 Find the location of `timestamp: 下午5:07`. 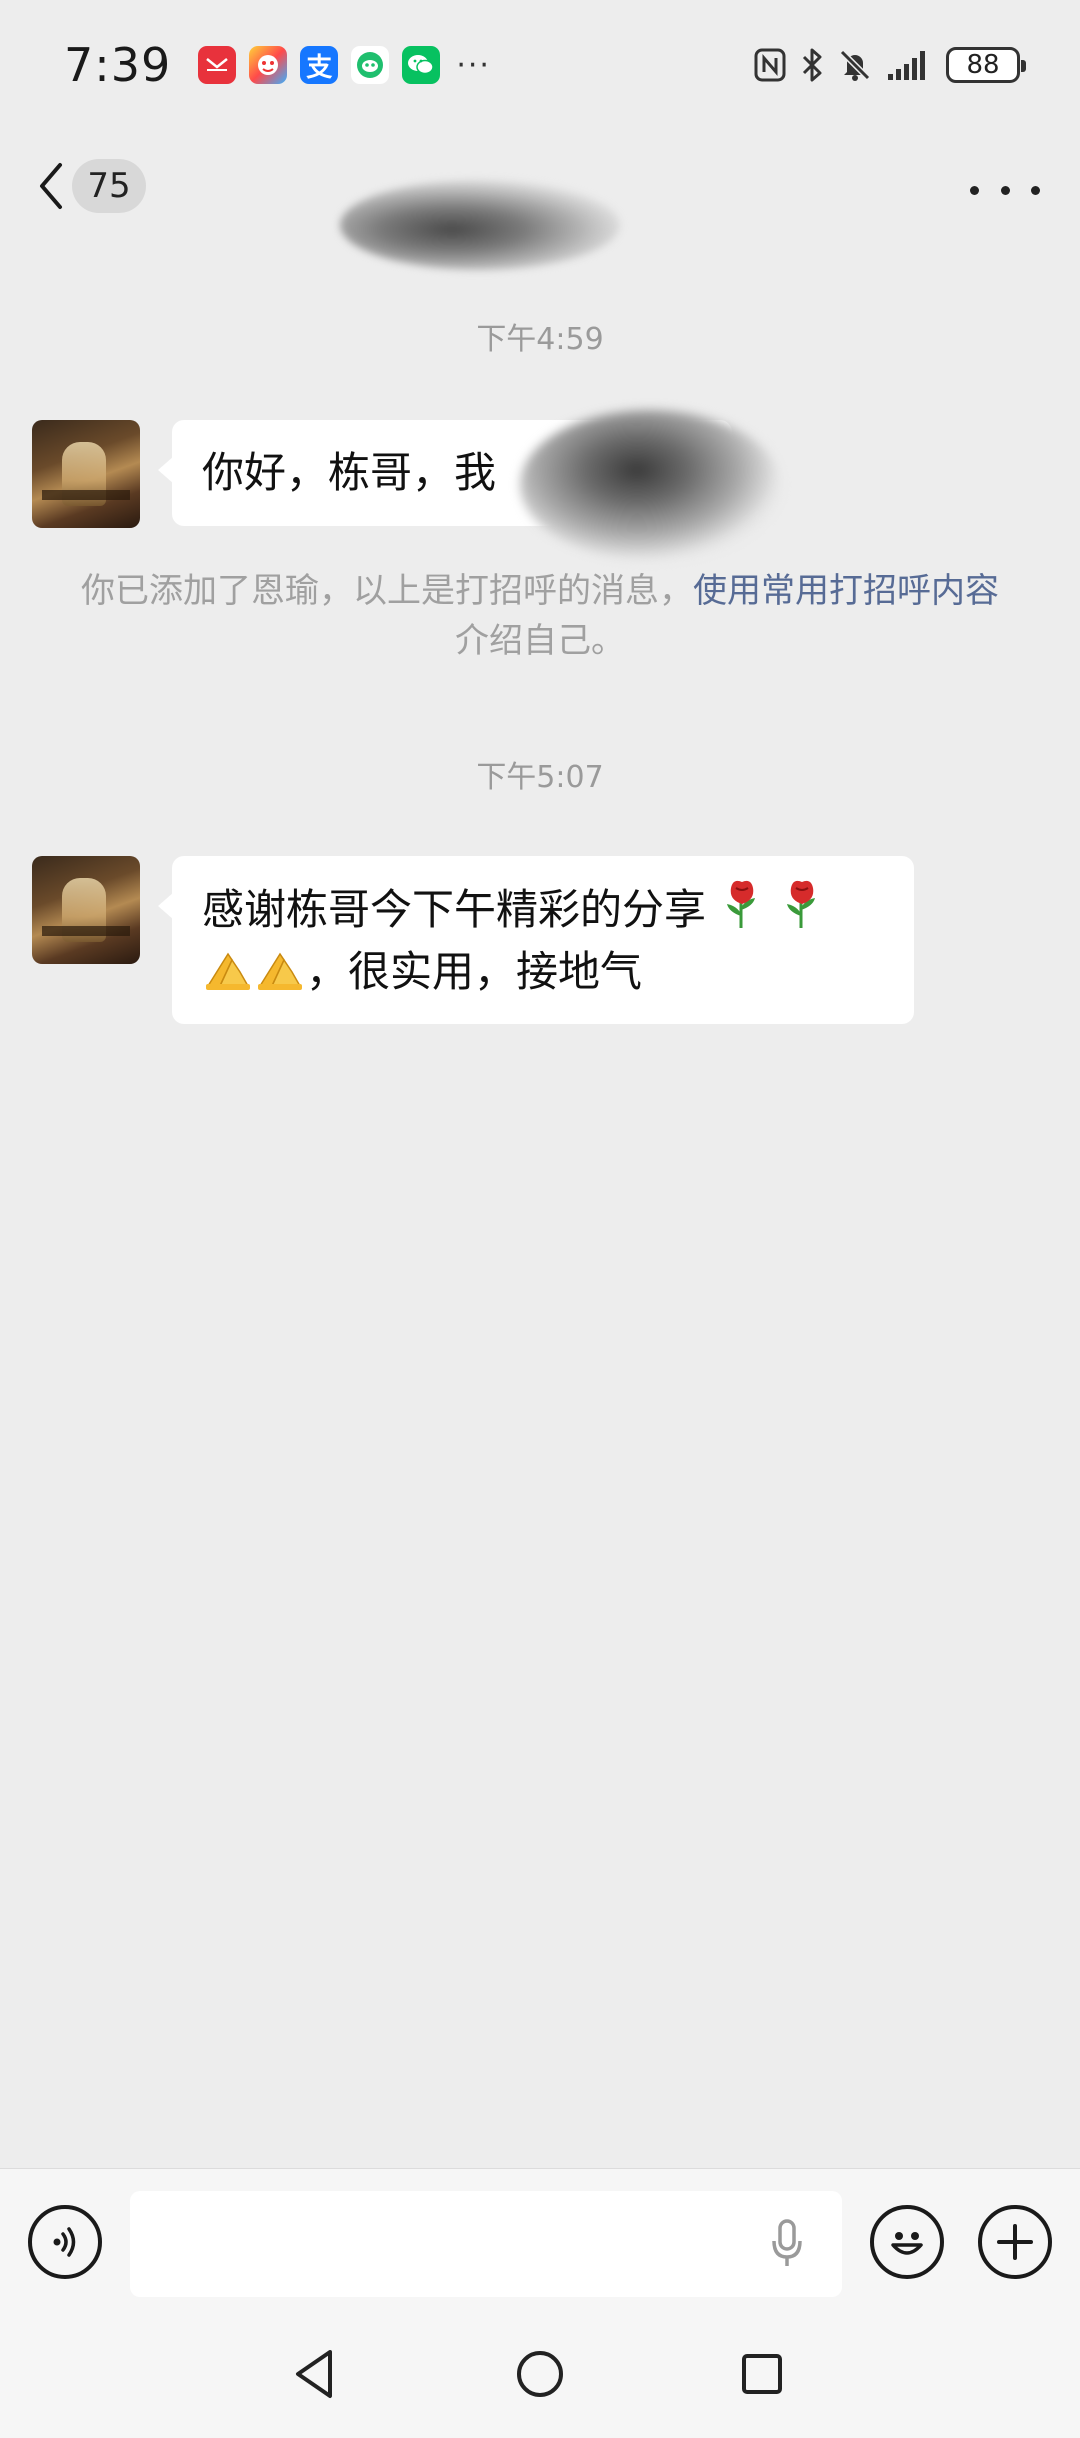

timestamp: 下午5:07 is located at coordinates (540, 777).